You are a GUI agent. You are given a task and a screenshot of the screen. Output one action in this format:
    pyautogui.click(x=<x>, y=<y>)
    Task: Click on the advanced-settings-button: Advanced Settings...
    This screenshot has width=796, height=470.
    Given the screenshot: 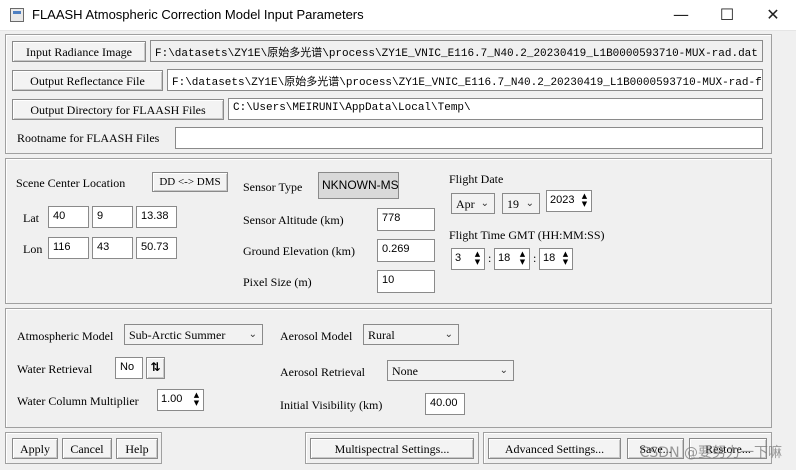 What is the action you would take?
    pyautogui.click(x=554, y=448)
    